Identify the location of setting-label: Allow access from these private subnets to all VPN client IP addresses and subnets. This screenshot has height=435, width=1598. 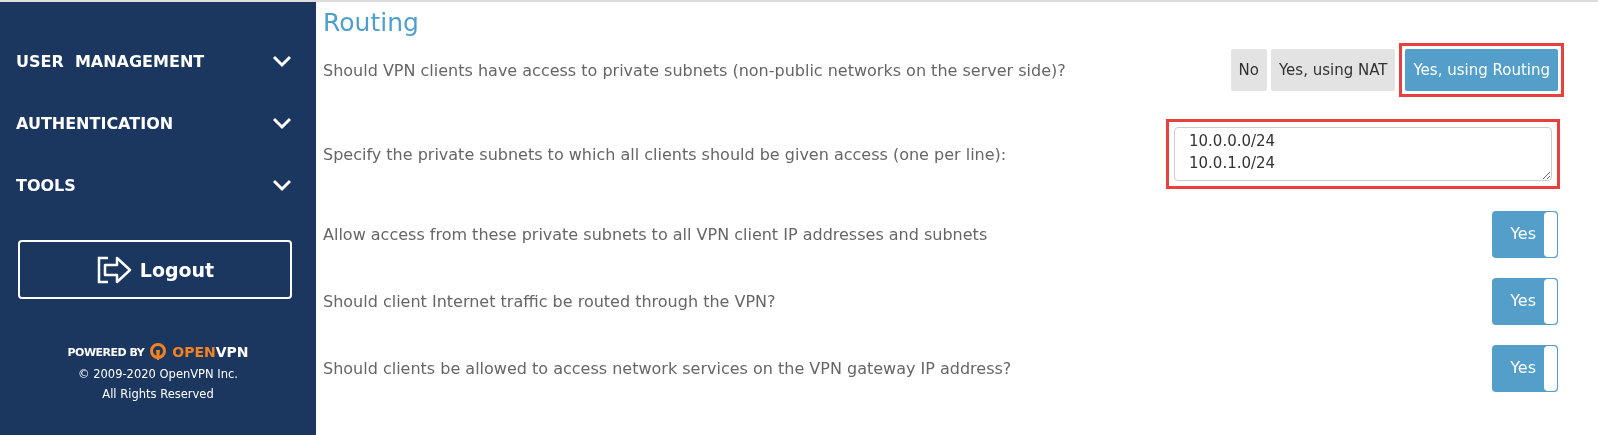
(655, 234).